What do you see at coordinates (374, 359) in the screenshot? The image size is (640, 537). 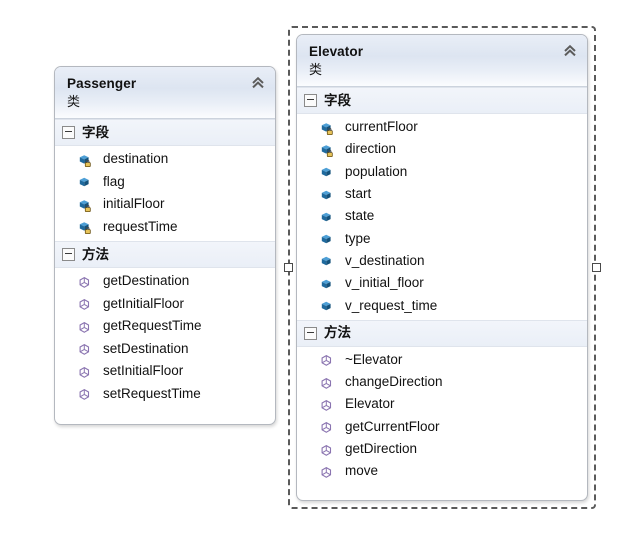 I see `member-name: ~Elevator` at bounding box center [374, 359].